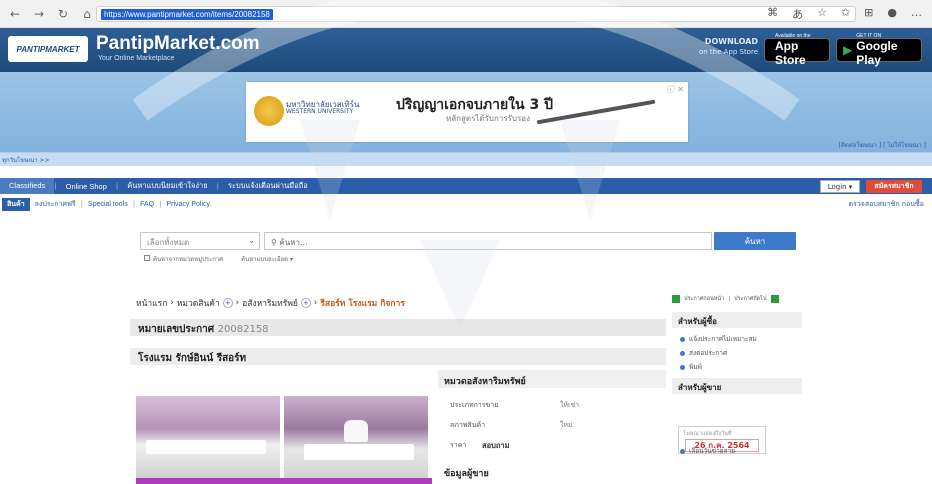 Image resolution: width=932 pixels, height=484 pixels. What do you see at coordinates (86, 186) in the screenshot?
I see `menu-online-shop: Online Shop` at bounding box center [86, 186].